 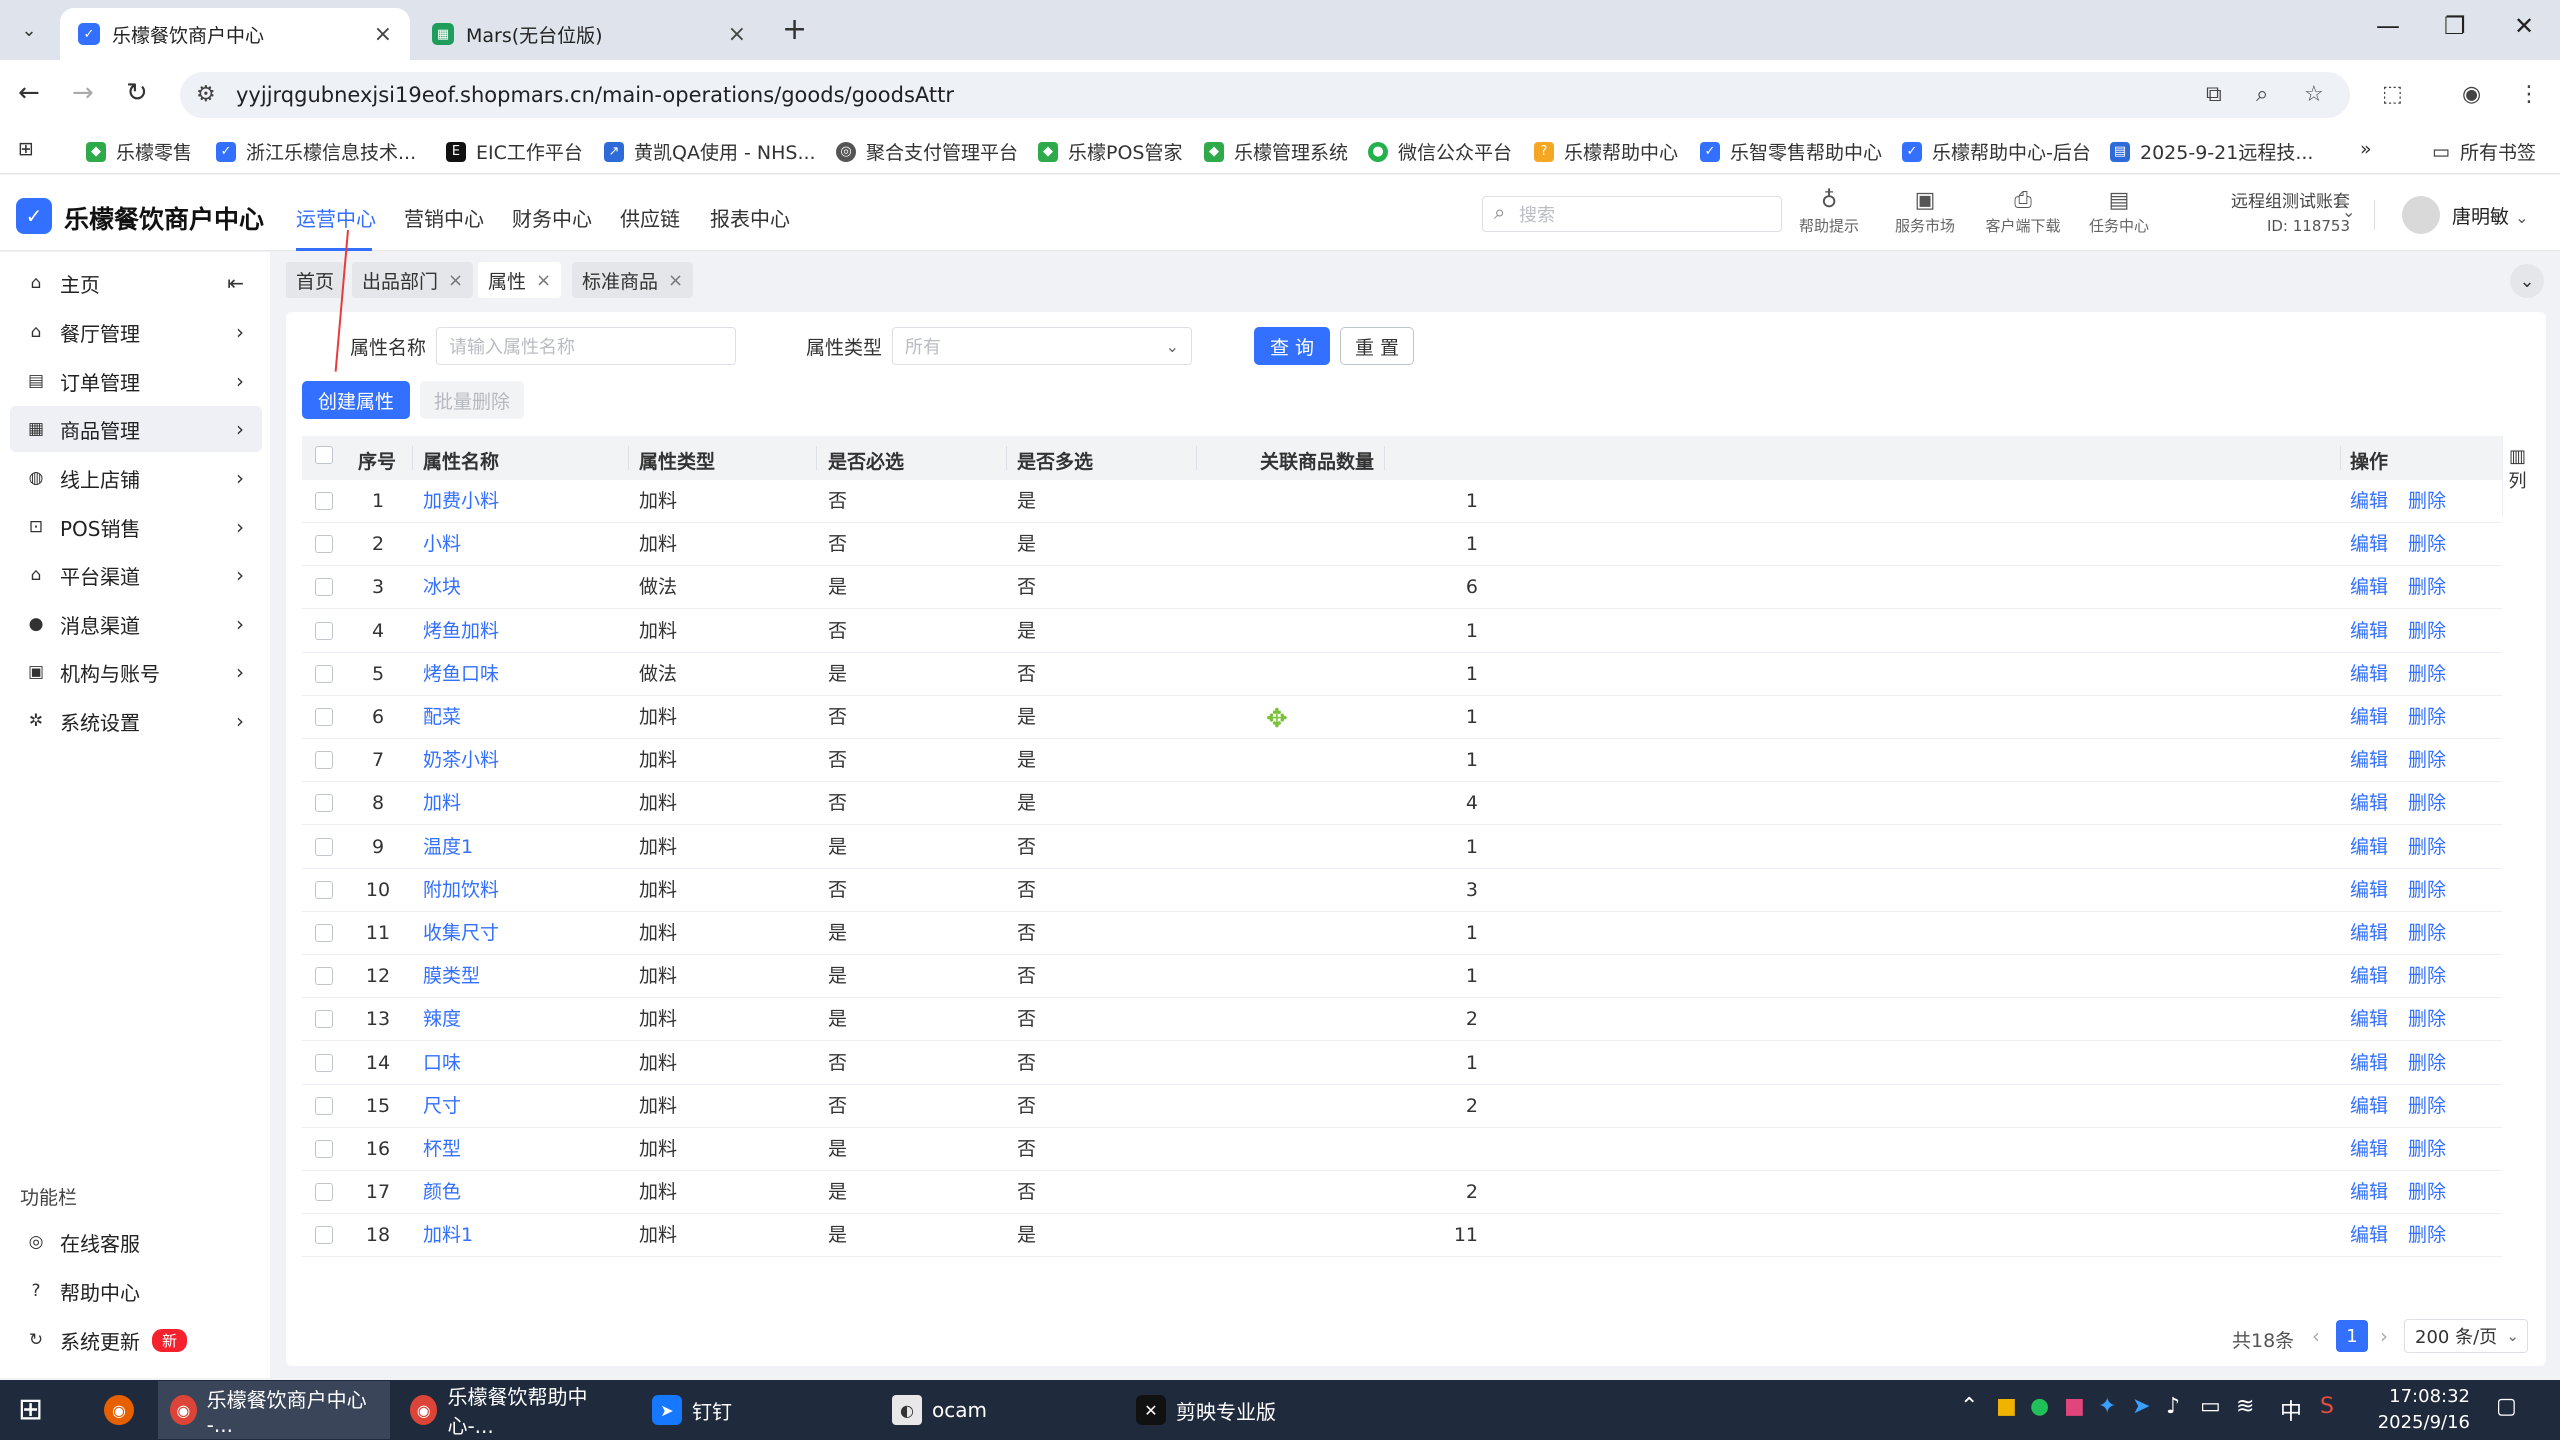 I want to click on reload-icon: ↻, so click(x=137, y=93).